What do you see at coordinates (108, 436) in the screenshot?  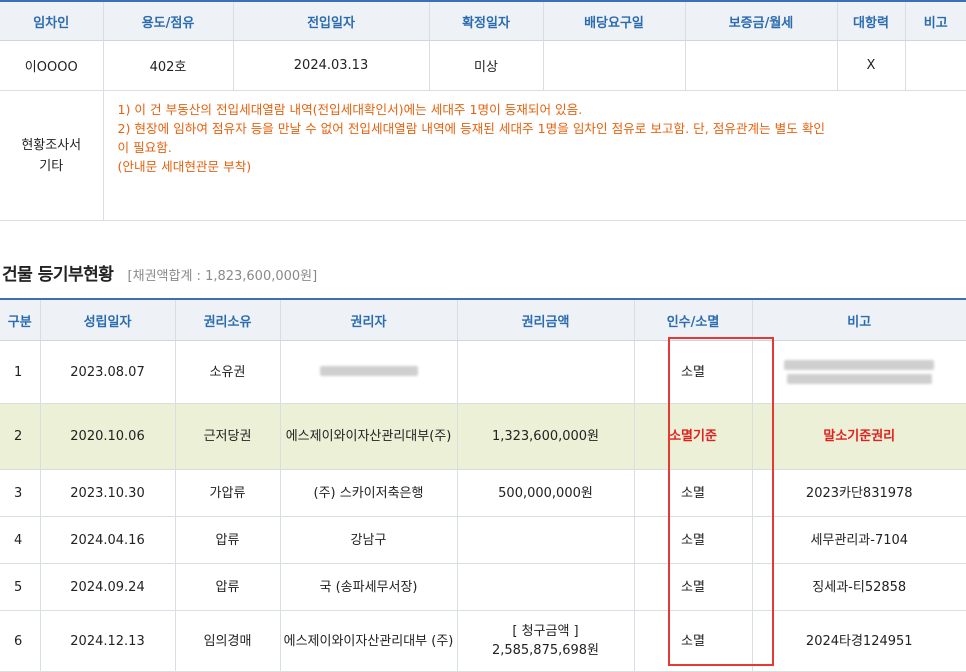 I see `row-date: 2020.10.06` at bounding box center [108, 436].